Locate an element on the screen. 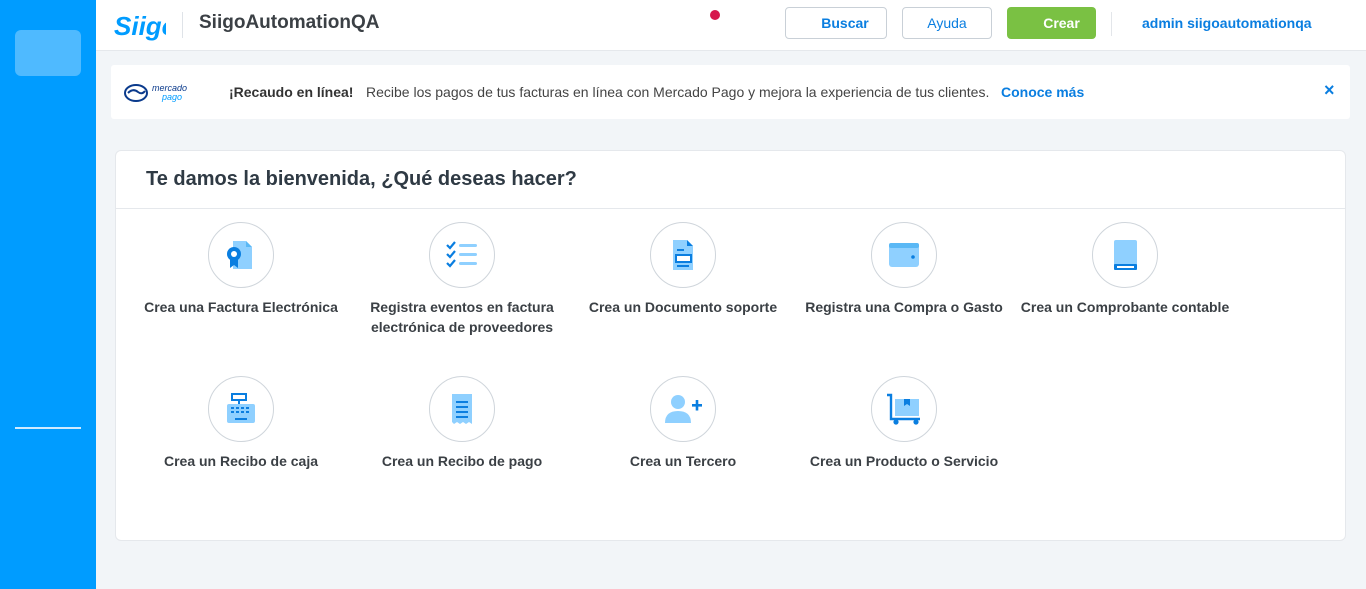 The height and width of the screenshot is (589, 1366). brand-text: Siigo is located at coordinates (140, 26).